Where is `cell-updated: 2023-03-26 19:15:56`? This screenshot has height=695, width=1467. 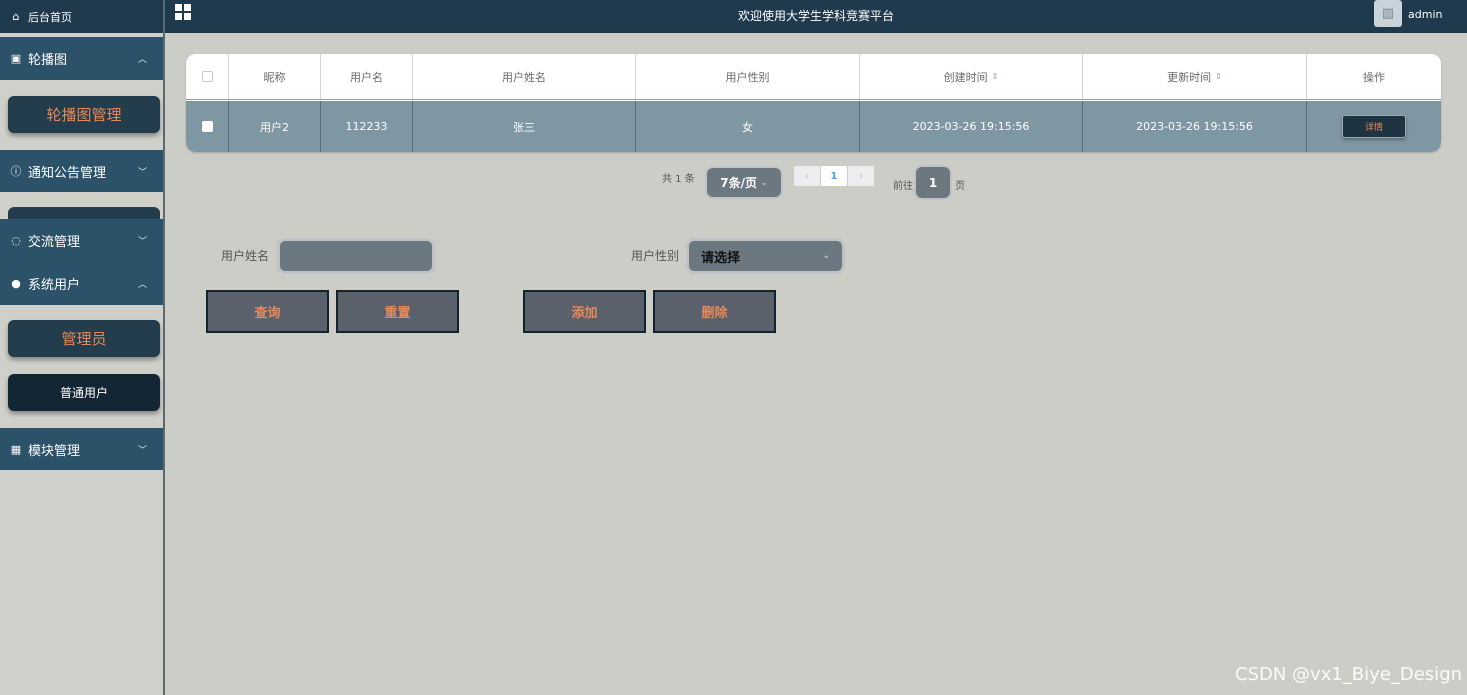 cell-updated: 2023-03-26 19:15:56 is located at coordinates (1195, 126).